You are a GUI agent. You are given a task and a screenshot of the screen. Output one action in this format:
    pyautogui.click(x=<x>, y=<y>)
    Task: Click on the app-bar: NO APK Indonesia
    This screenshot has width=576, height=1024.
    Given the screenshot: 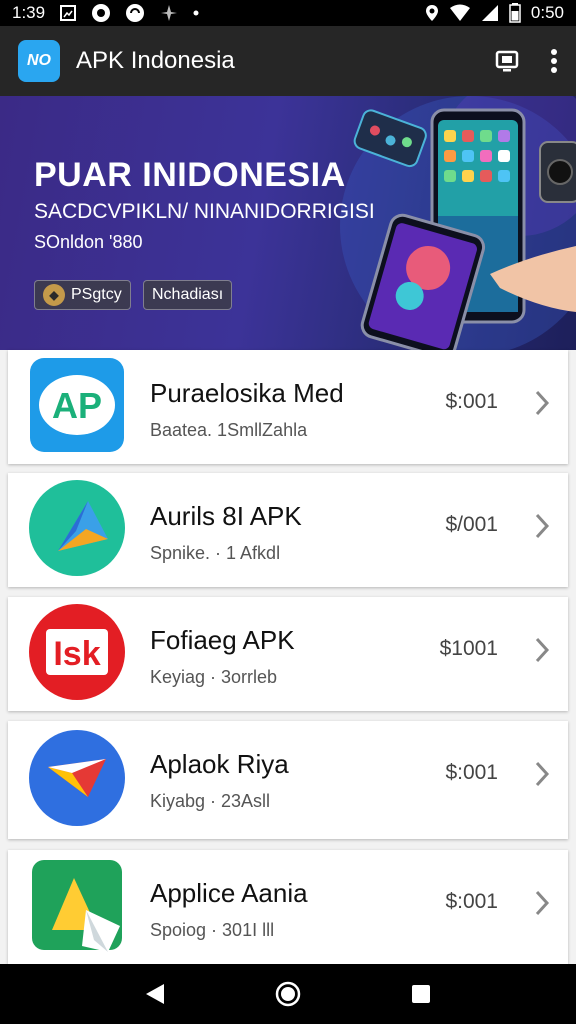 What is the action you would take?
    pyautogui.click(x=288, y=61)
    